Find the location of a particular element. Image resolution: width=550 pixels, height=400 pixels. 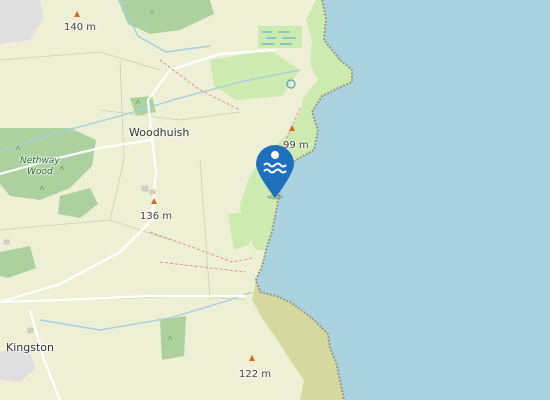

peak-label-136: 136 m is located at coordinates (156, 216).